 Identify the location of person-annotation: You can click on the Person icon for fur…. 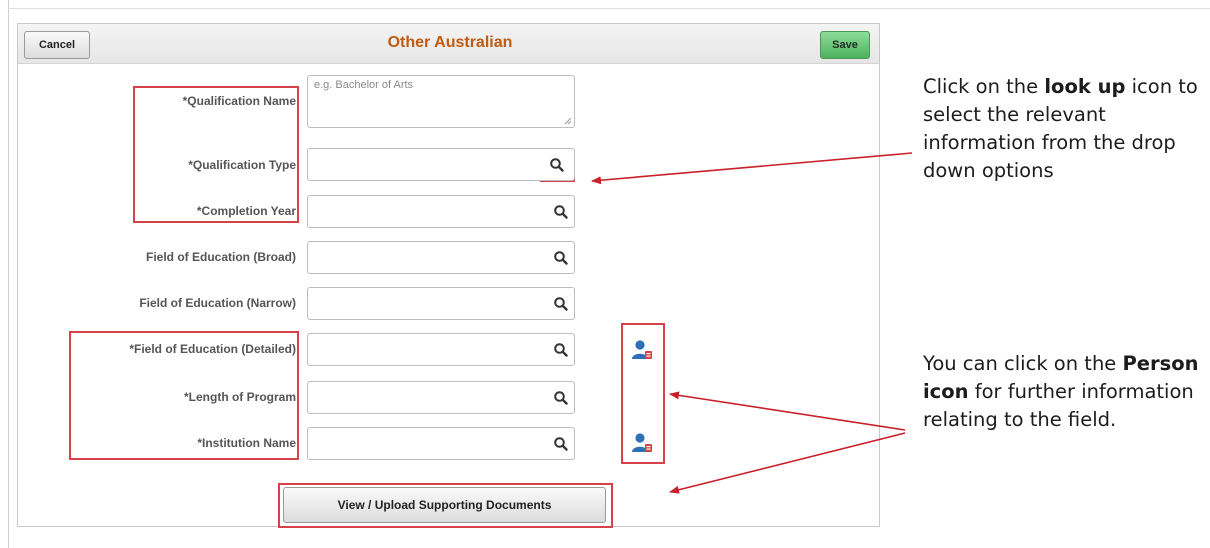
(1064, 392).